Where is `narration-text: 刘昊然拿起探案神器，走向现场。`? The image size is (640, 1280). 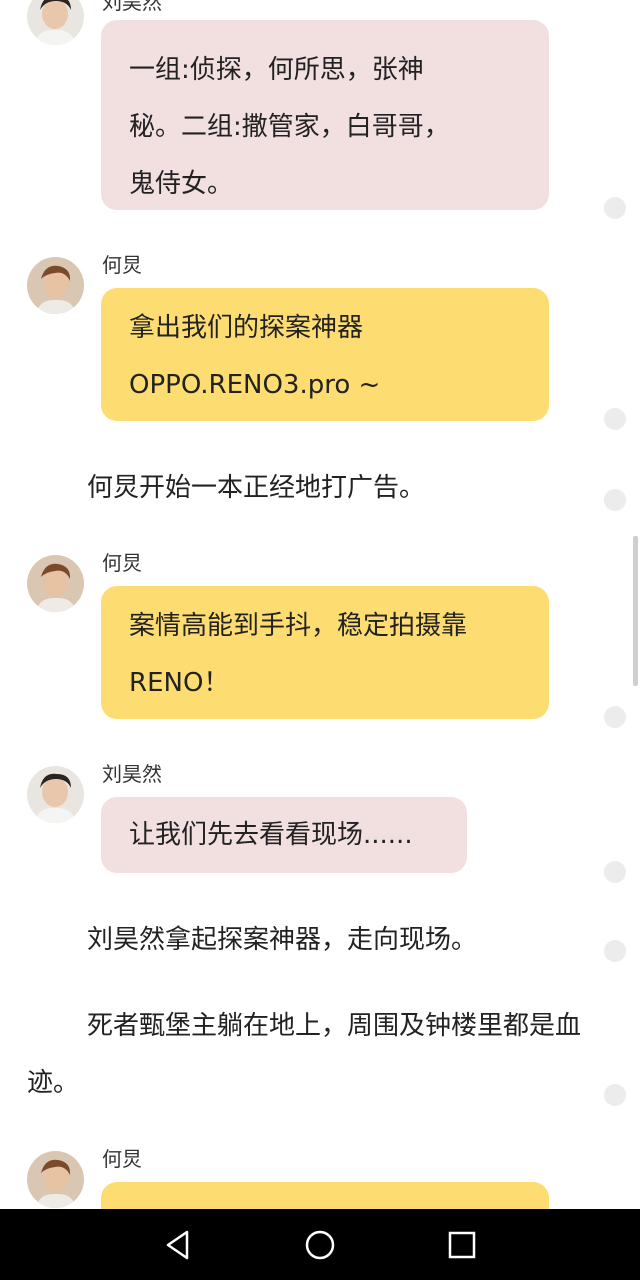
narration-text: 刘昊然拿起探案神器，走向现场。 is located at coordinates (282, 940).